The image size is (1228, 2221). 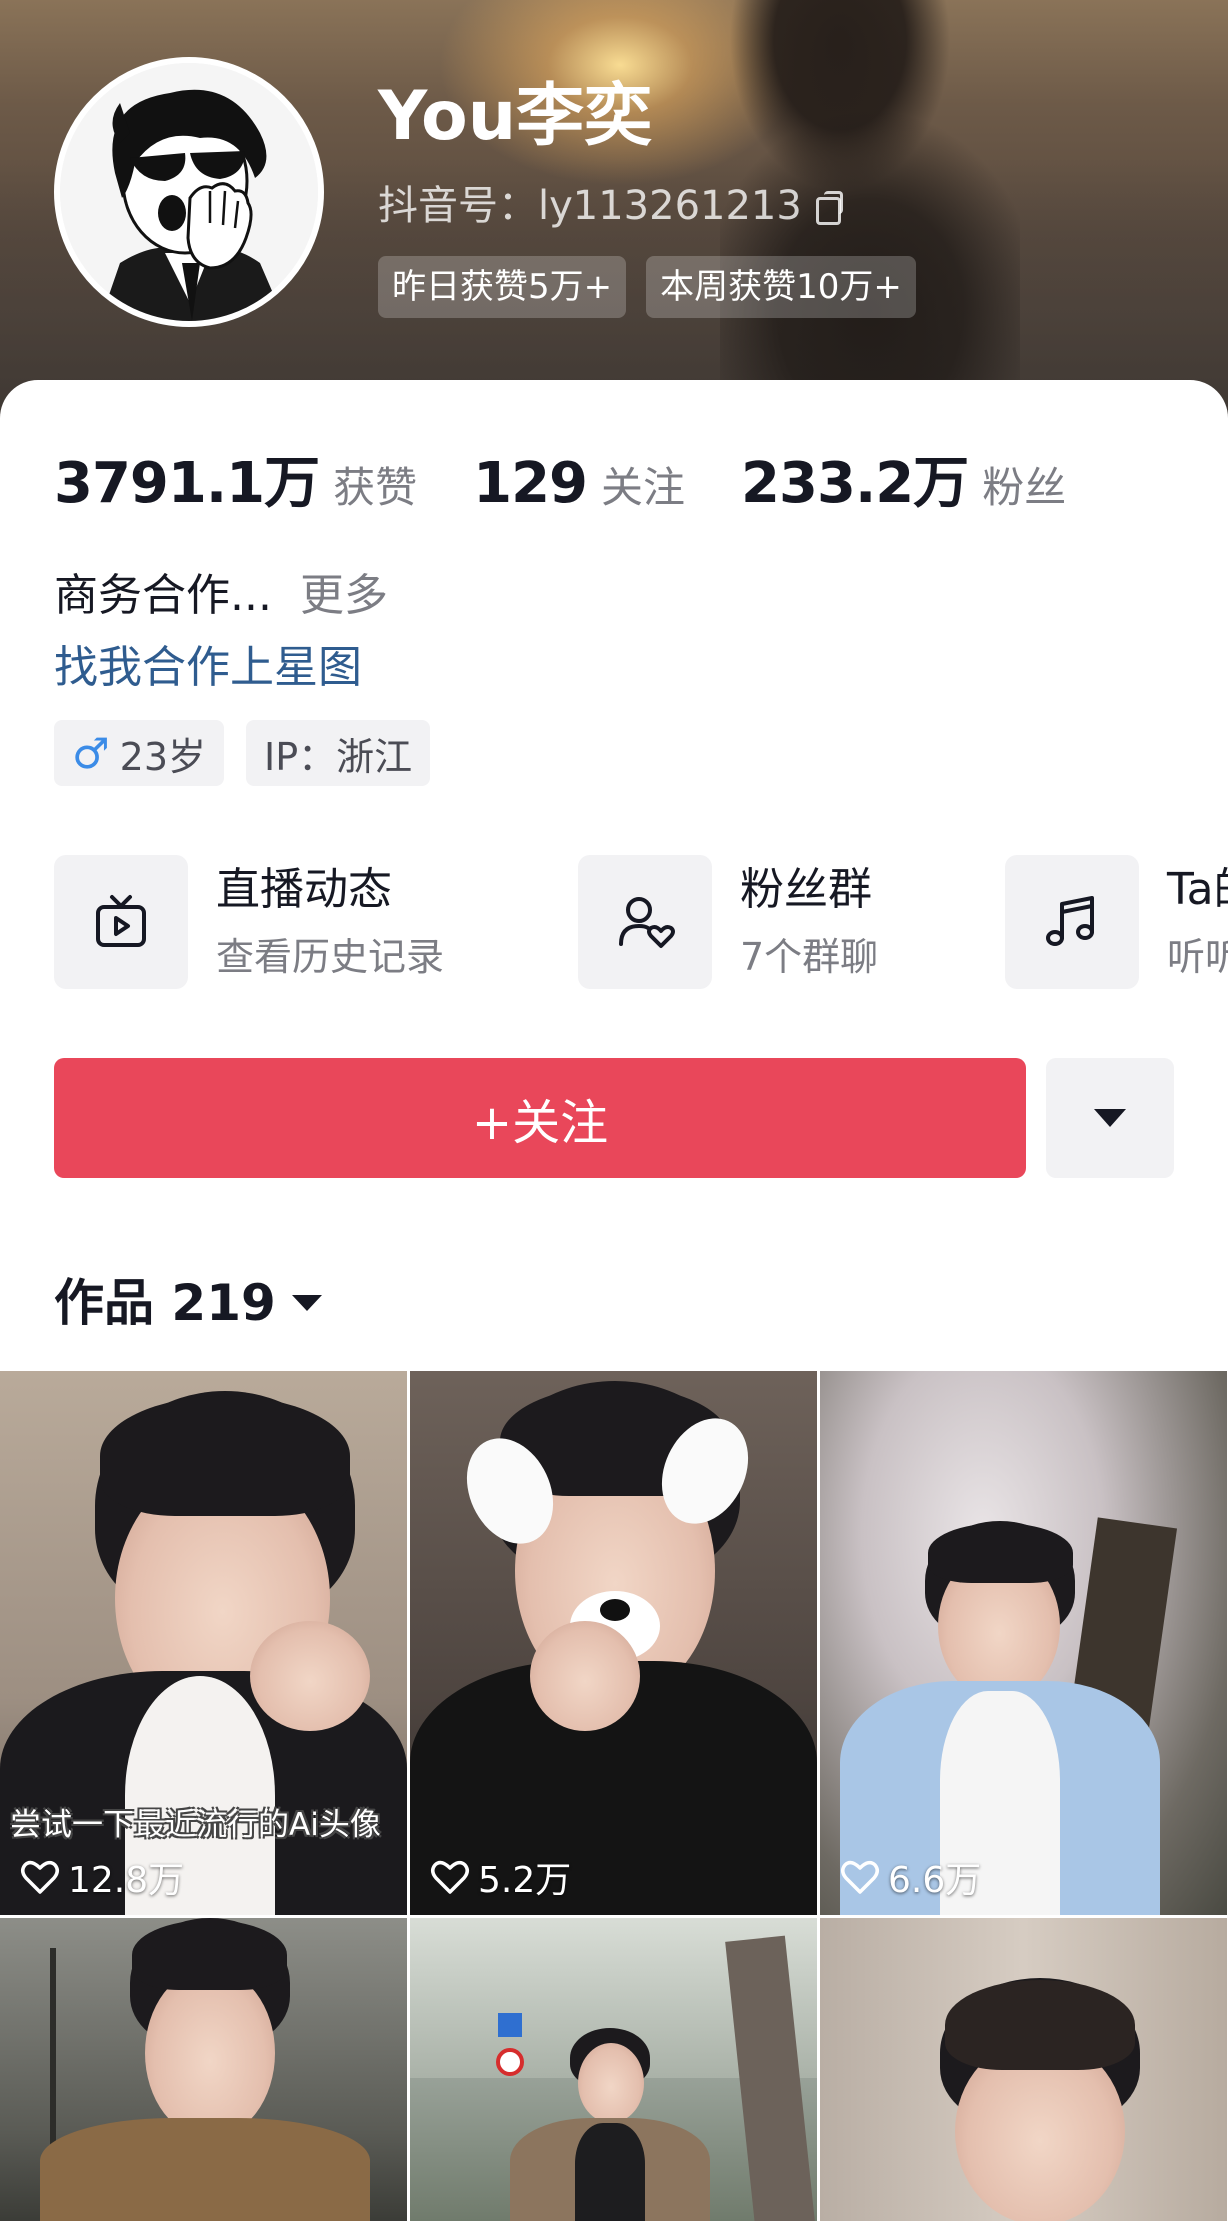 What do you see at coordinates (195, 1825) in the screenshot?
I see `video-caption: 尝试一下最近流行的Ai头像` at bounding box center [195, 1825].